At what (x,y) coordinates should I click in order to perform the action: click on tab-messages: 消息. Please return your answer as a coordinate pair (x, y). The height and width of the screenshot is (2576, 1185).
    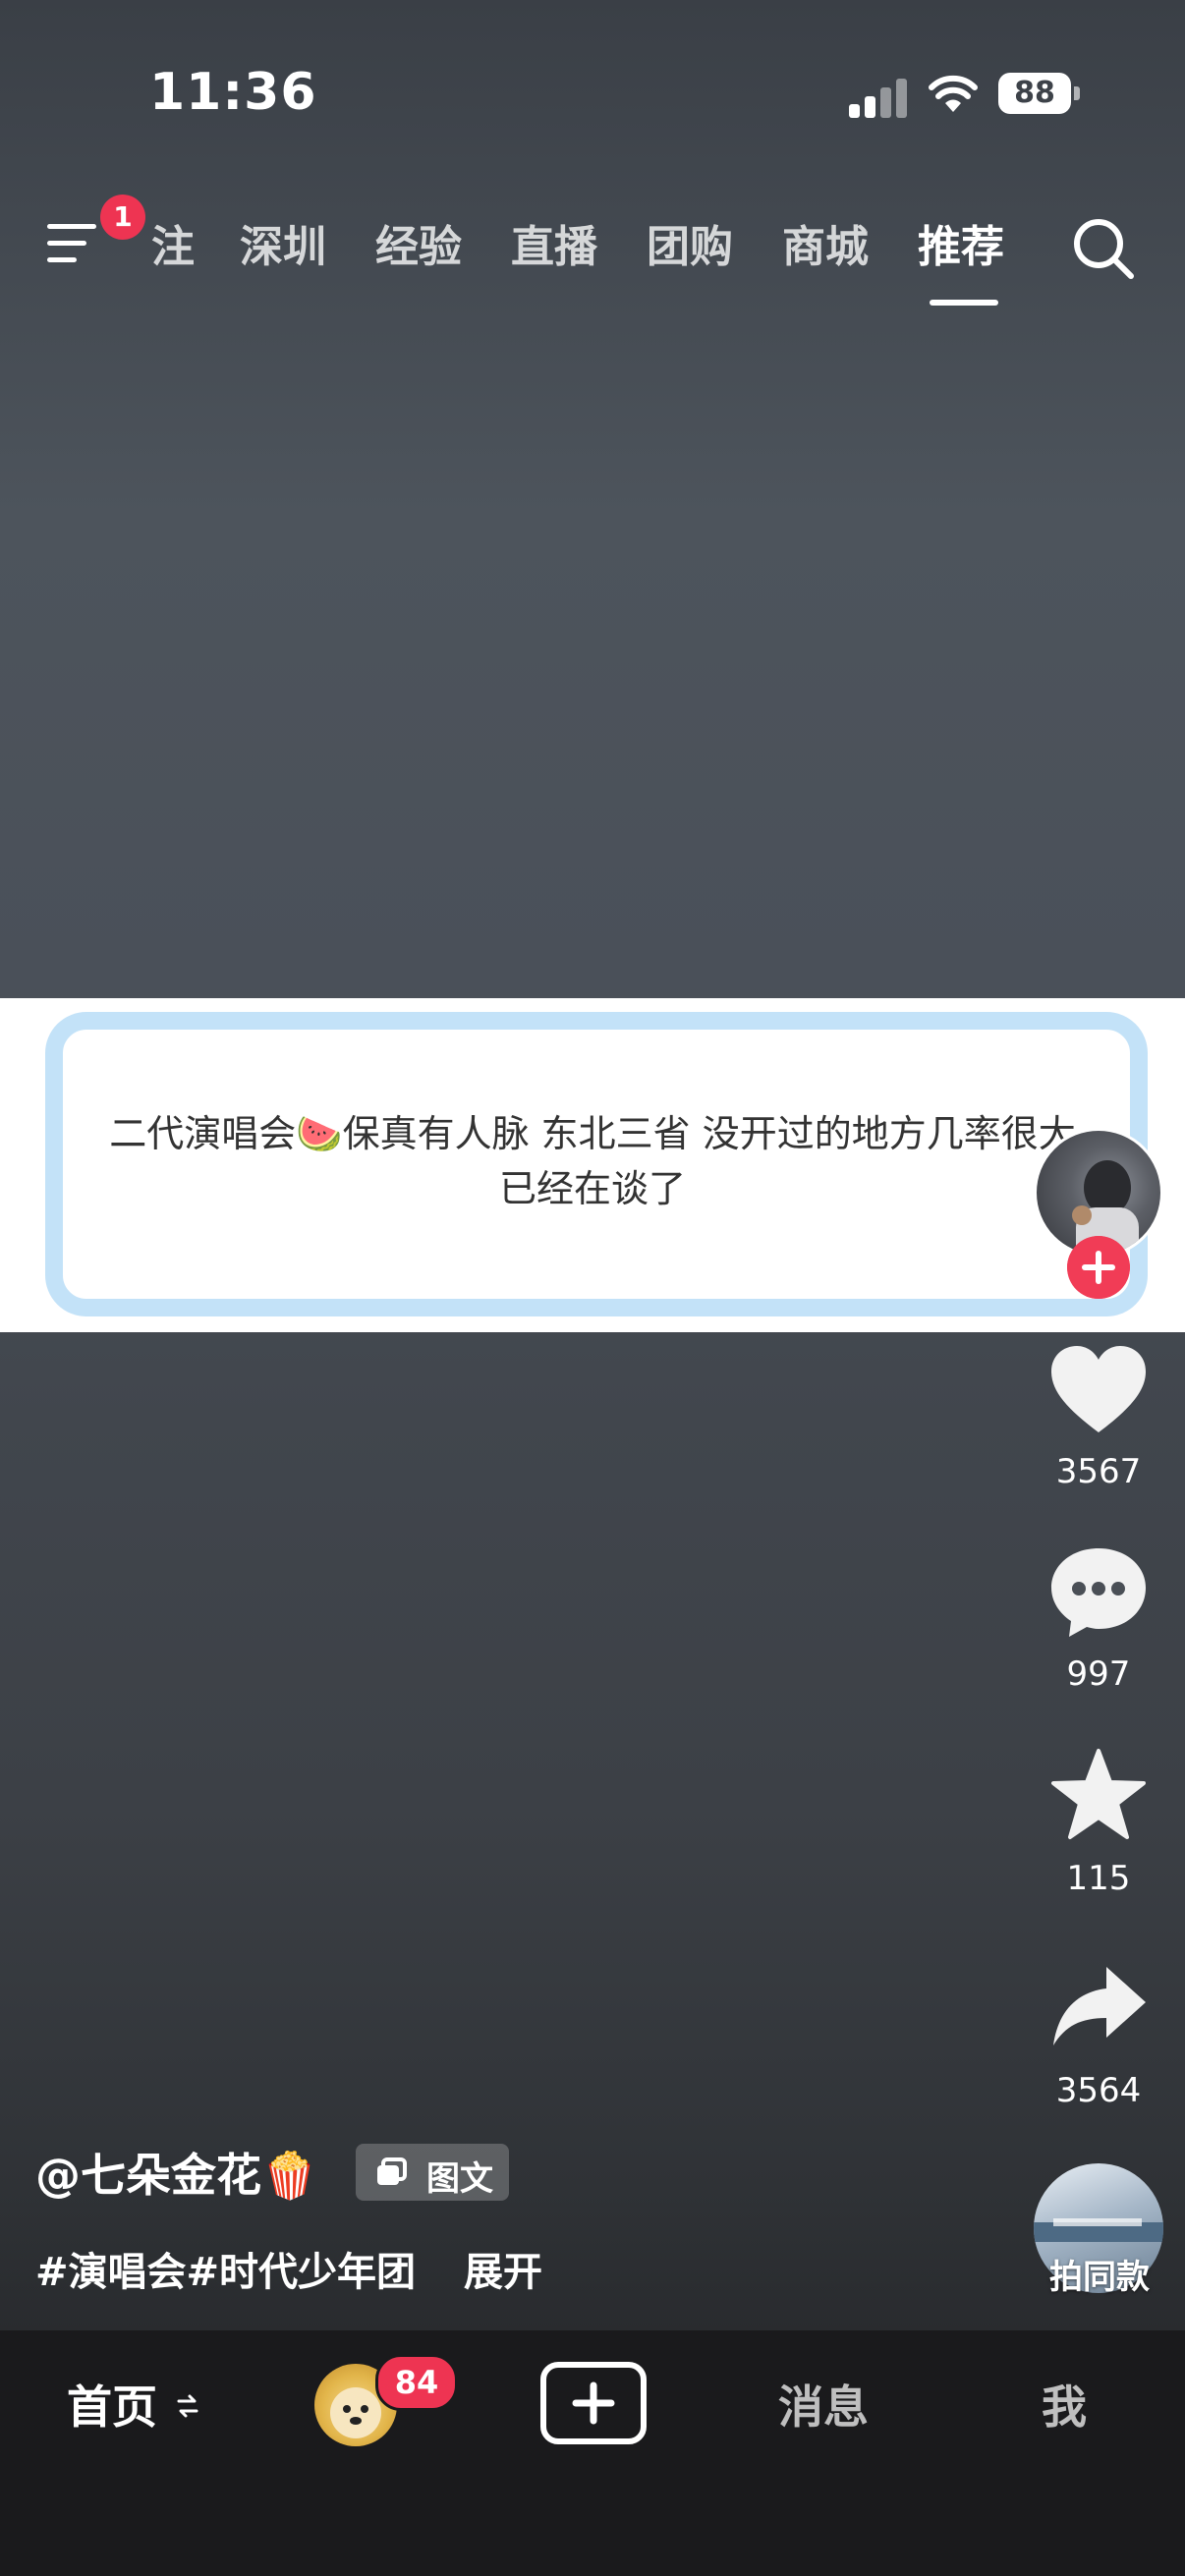
    Looking at the image, I should click on (823, 2404).